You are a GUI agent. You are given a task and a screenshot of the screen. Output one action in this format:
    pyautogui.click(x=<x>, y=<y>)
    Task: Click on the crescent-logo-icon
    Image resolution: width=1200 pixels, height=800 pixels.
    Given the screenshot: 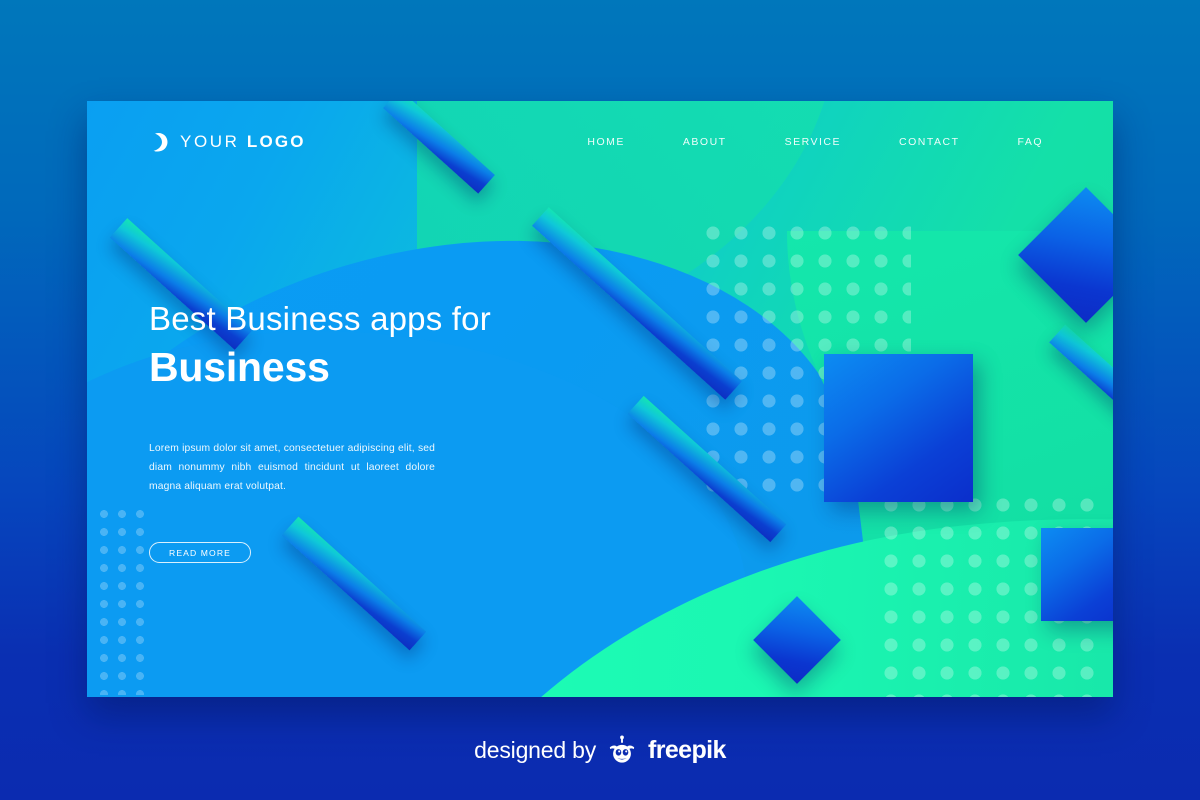 What is the action you would take?
    pyautogui.click(x=158, y=142)
    